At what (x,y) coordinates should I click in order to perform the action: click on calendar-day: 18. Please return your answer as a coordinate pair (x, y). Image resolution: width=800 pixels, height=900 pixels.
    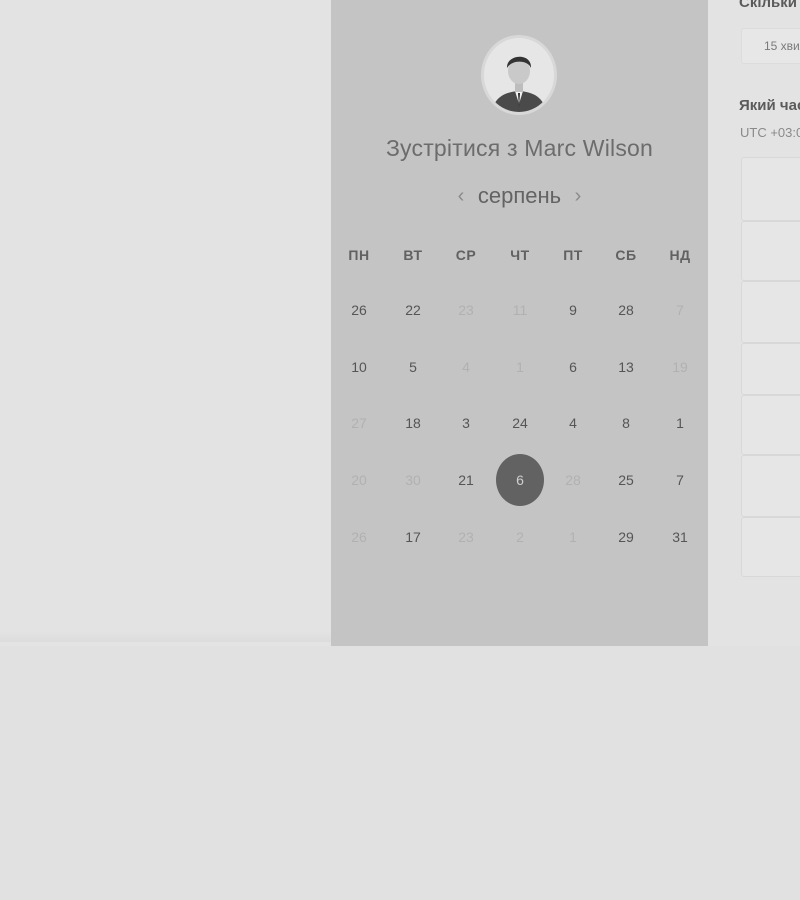
    Looking at the image, I should click on (413, 423).